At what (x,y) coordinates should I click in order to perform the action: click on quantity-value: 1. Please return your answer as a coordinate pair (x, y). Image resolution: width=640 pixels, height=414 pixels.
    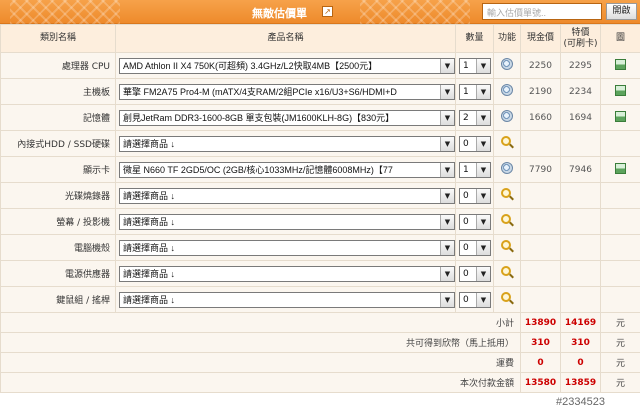
    Looking at the image, I should click on (466, 91).